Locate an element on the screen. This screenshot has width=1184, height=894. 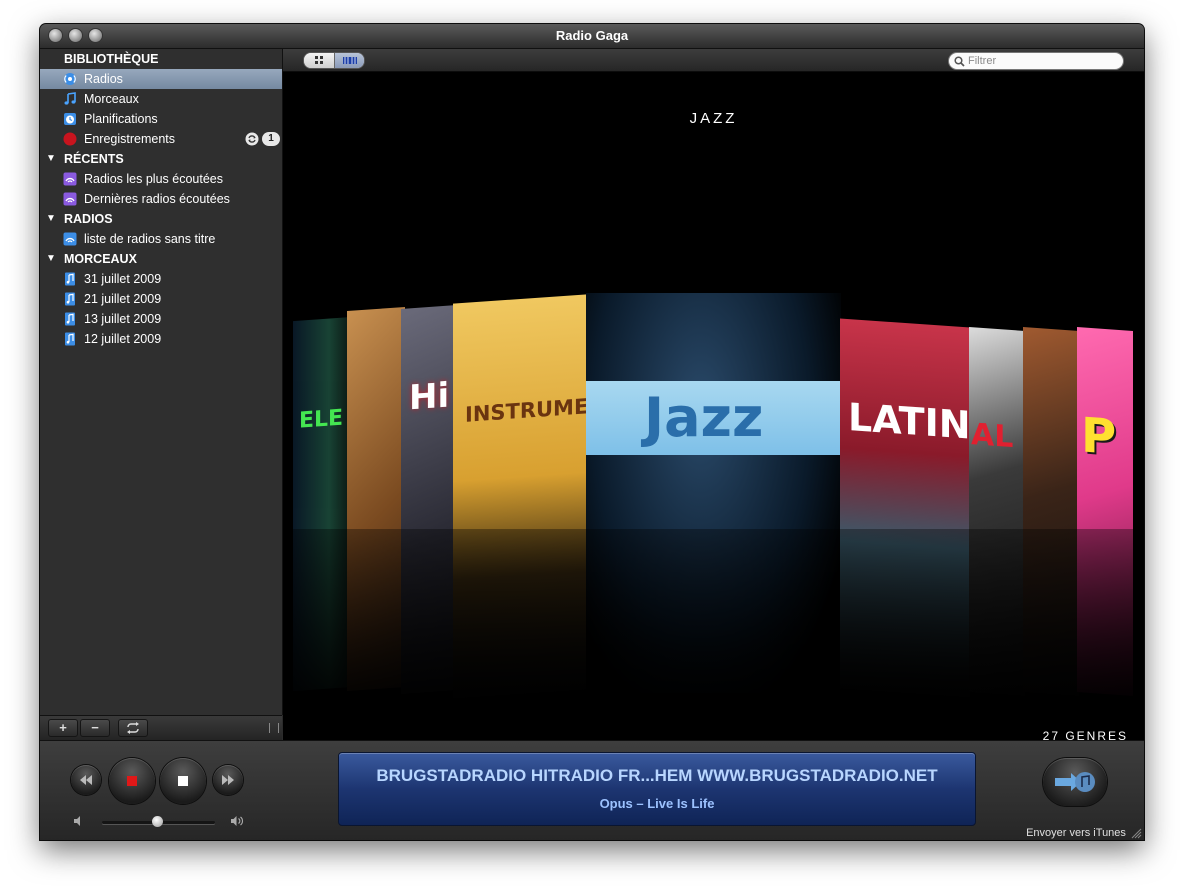
current-genre-title: JAZZ is located at coordinates (713, 118).